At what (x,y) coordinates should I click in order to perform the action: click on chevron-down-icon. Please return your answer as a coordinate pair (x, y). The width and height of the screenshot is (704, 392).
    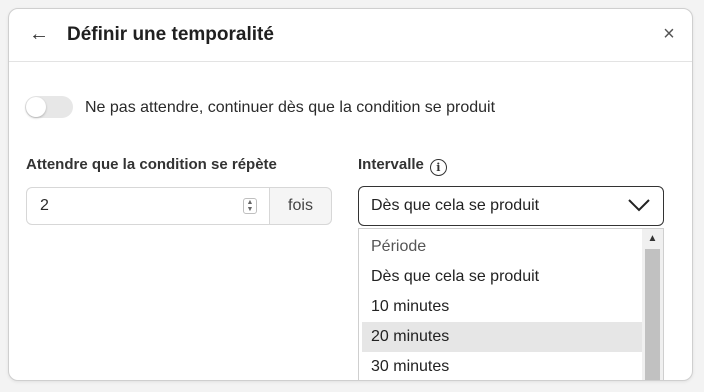
    Looking at the image, I should click on (639, 205).